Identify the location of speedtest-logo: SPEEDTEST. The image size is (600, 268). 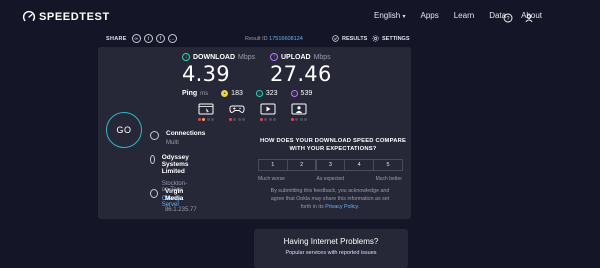
(66, 17).